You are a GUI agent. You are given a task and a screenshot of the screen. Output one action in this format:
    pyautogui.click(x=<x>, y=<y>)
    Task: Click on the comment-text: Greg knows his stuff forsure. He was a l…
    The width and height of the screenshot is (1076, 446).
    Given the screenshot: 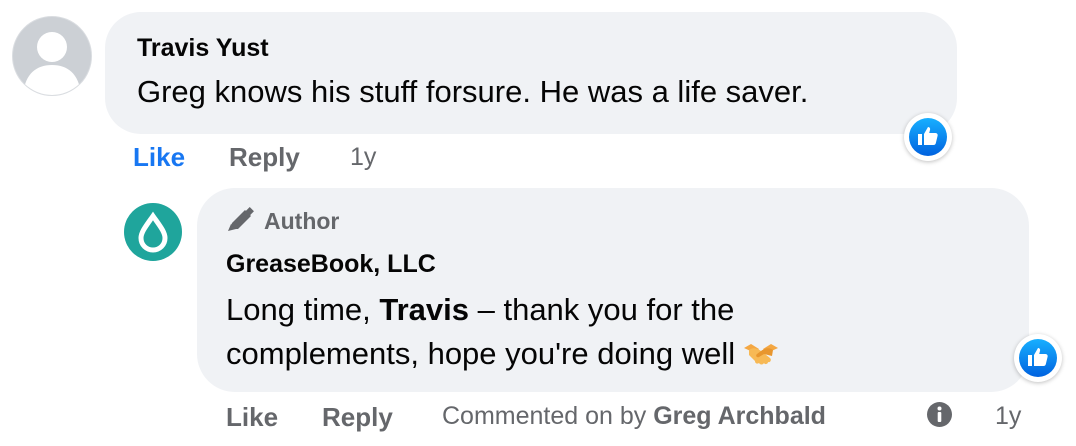 What is the action you would take?
    pyautogui.click(x=473, y=91)
    